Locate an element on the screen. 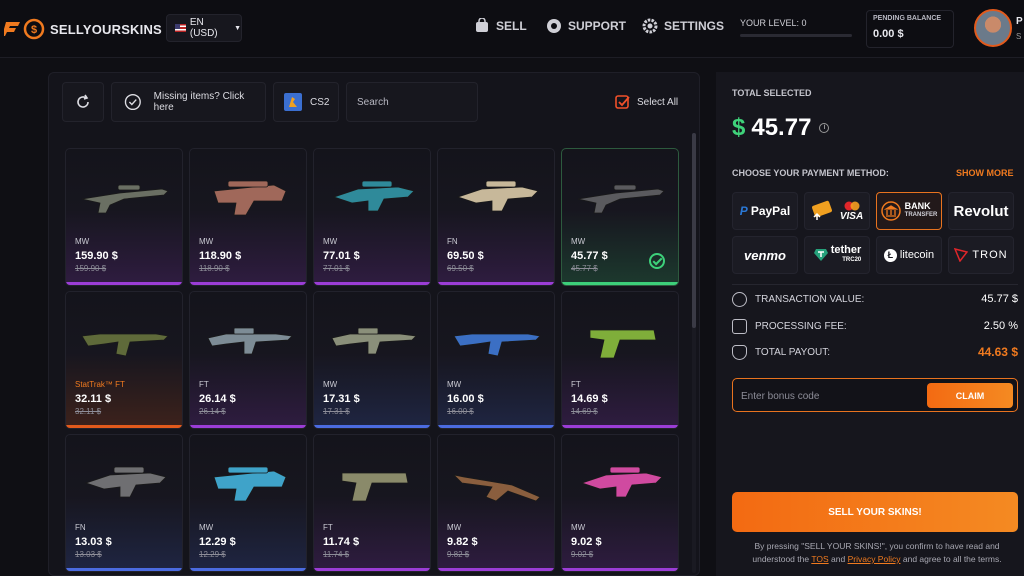 This screenshot has width=1024, height=576. item-wear: FN is located at coordinates (80, 527).